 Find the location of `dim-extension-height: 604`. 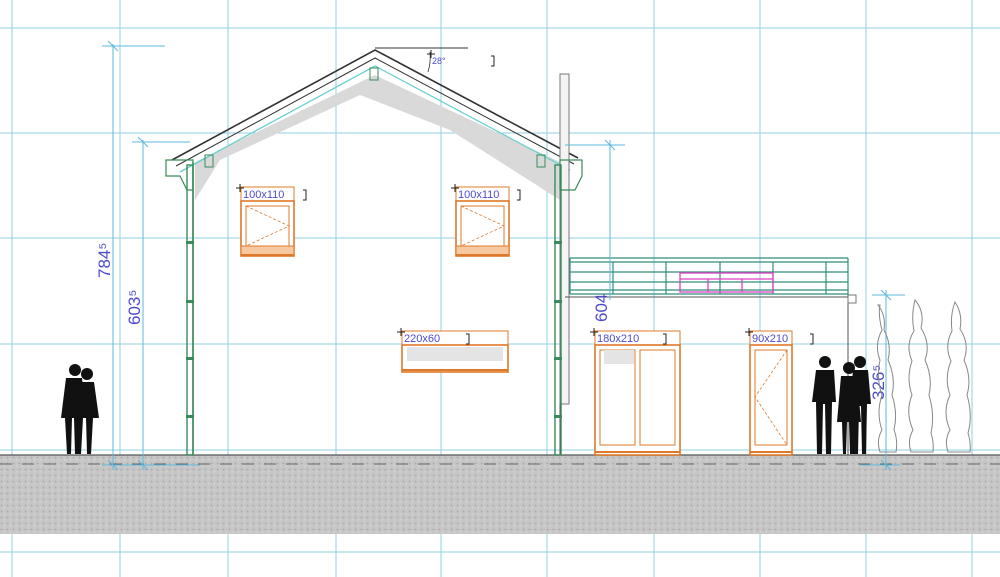

dim-extension-height: 604 is located at coordinates (601, 308).